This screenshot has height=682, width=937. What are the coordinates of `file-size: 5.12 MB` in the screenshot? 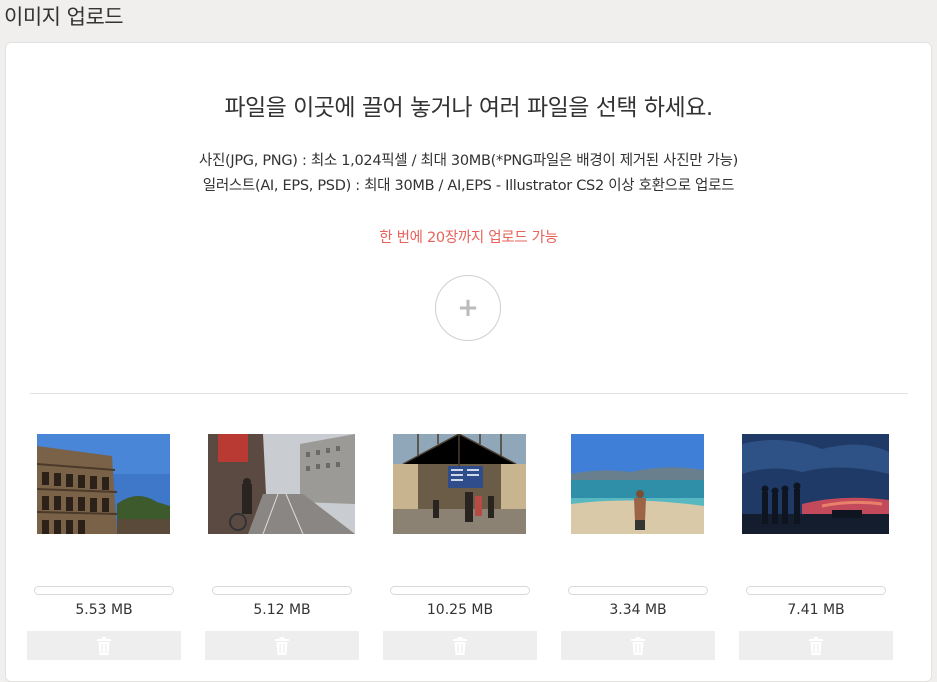 It's located at (282, 610).